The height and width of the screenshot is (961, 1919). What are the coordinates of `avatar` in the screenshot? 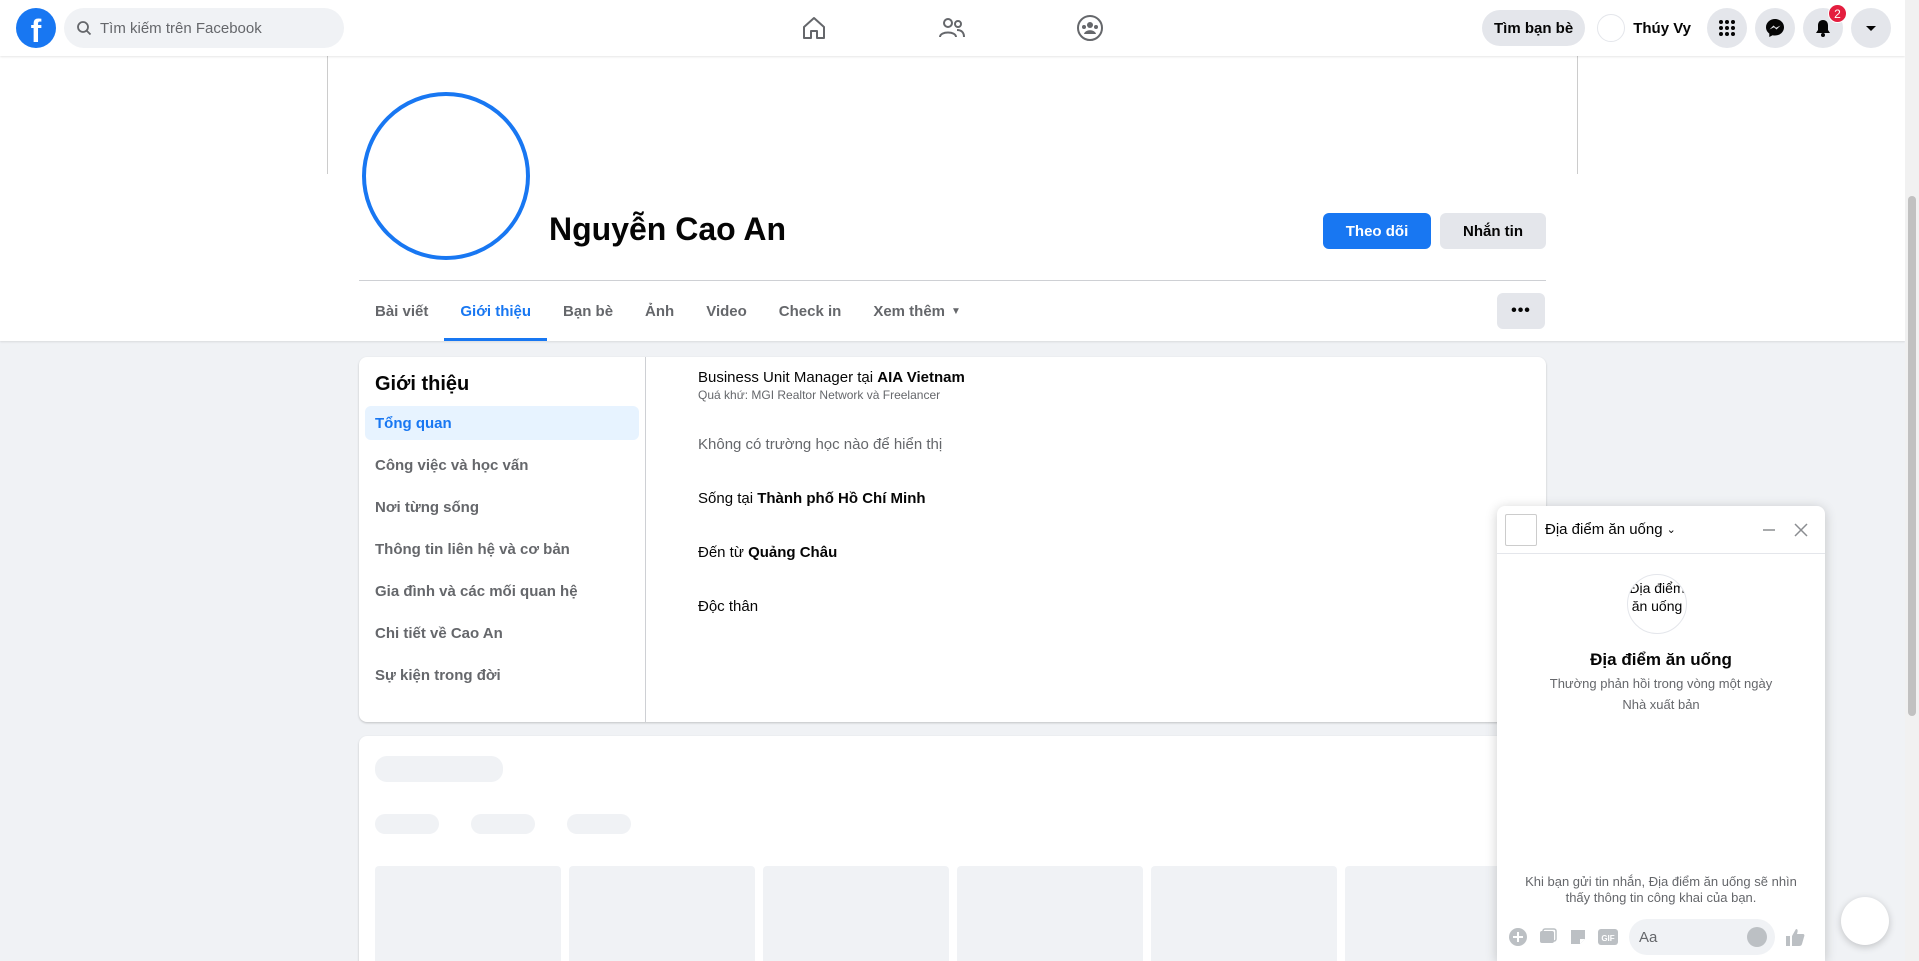 It's located at (1611, 28).